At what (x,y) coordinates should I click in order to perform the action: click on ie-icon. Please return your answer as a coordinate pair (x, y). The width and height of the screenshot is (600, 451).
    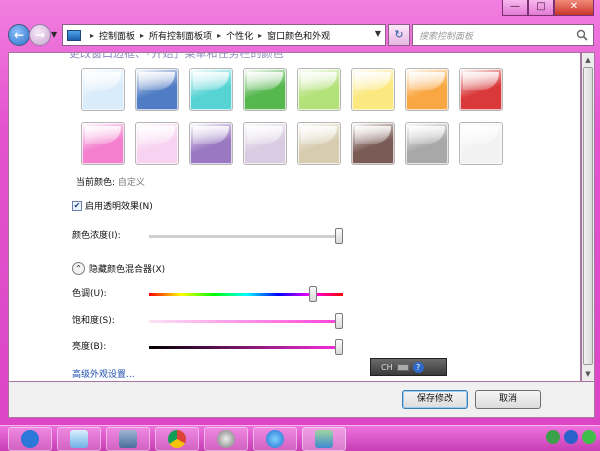
    Looking at the image, I should click on (275, 439).